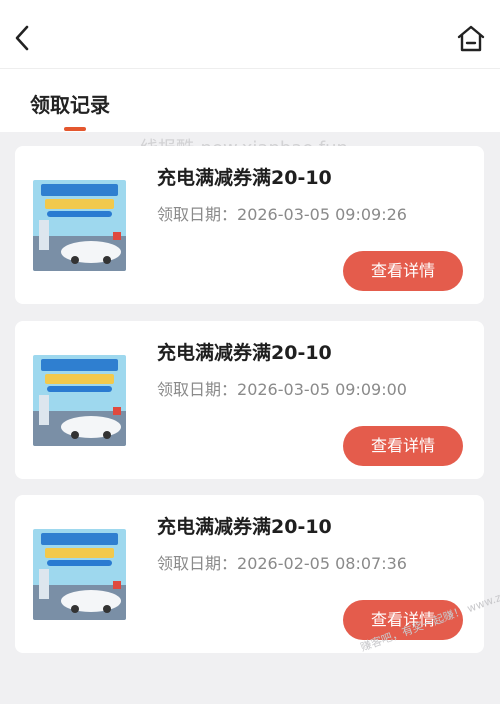  Describe the element at coordinates (250, 100) in the screenshot. I see `tab-bar: 领取记录` at that location.